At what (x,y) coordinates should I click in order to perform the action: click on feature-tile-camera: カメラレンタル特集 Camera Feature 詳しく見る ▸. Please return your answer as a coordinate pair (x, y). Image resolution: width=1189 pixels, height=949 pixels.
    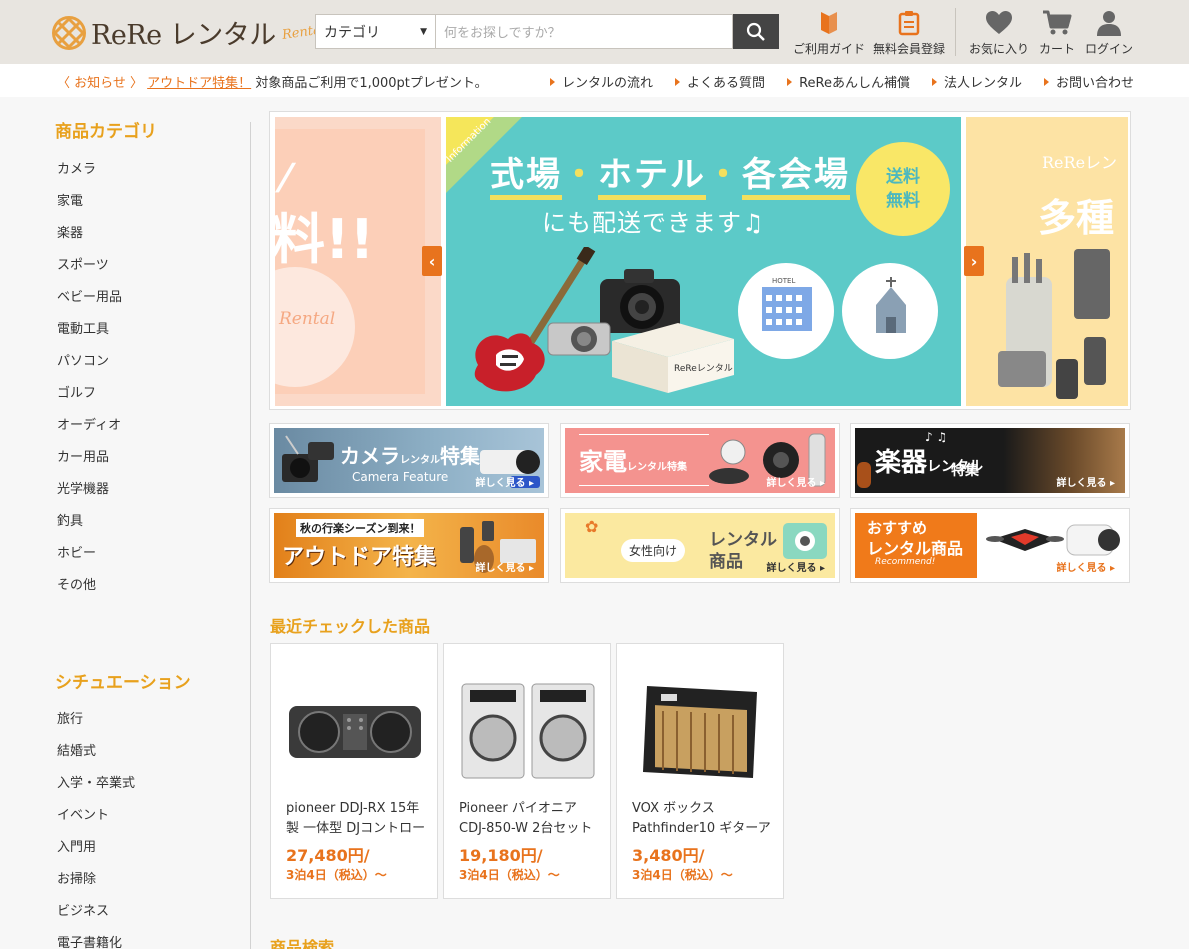
    Looking at the image, I should click on (409, 460).